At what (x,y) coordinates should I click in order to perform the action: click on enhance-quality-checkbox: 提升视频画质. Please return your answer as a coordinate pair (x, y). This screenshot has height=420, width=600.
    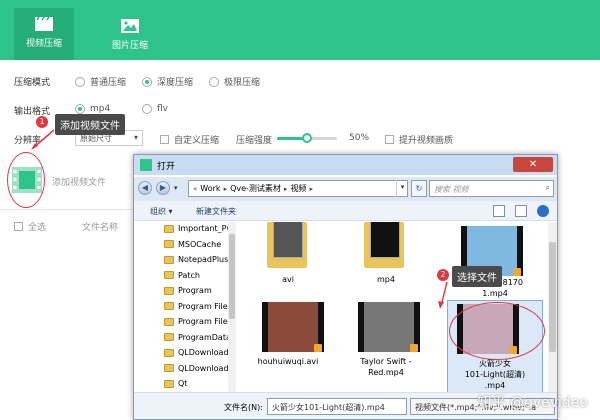
    Looking at the image, I should click on (419, 139).